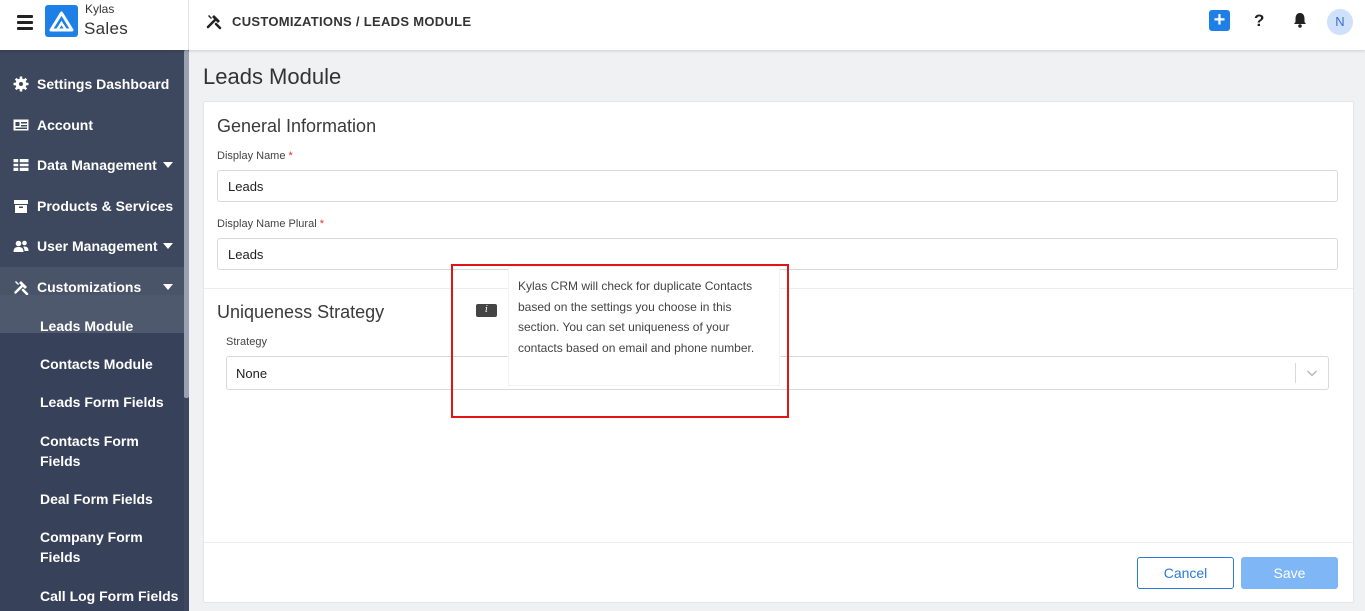  What do you see at coordinates (1312, 373) in the screenshot?
I see `chevron-down-icon` at bounding box center [1312, 373].